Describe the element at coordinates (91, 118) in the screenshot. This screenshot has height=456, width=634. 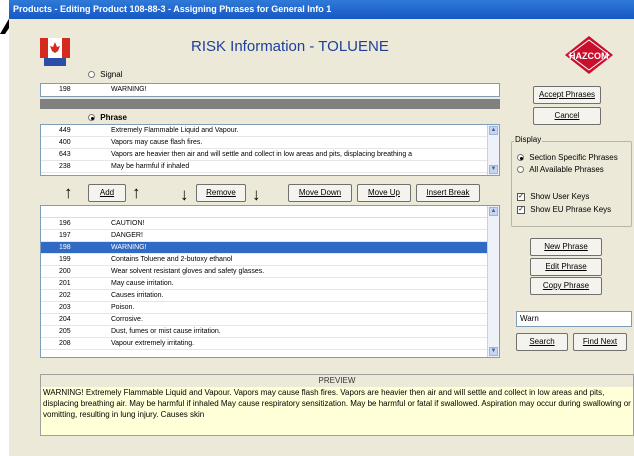
I see `phrase-radio-dot` at that location.